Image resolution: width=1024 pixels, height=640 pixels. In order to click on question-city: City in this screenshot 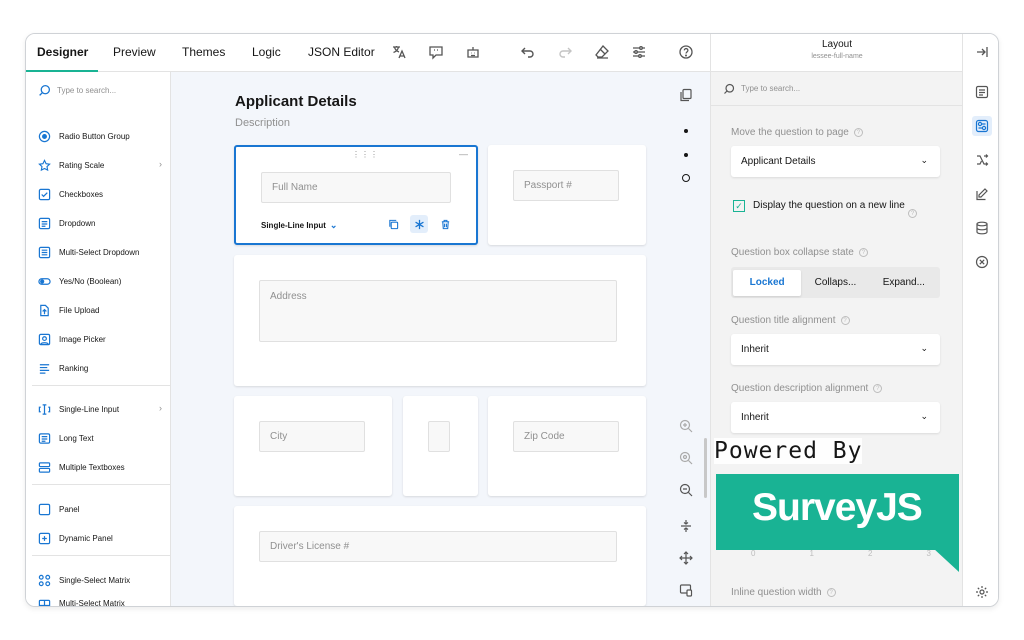, I will do `click(313, 446)`.